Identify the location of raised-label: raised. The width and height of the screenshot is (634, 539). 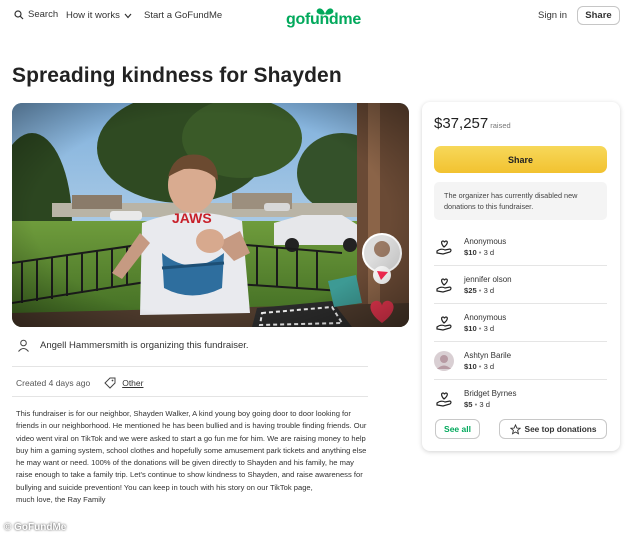
(500, 125).